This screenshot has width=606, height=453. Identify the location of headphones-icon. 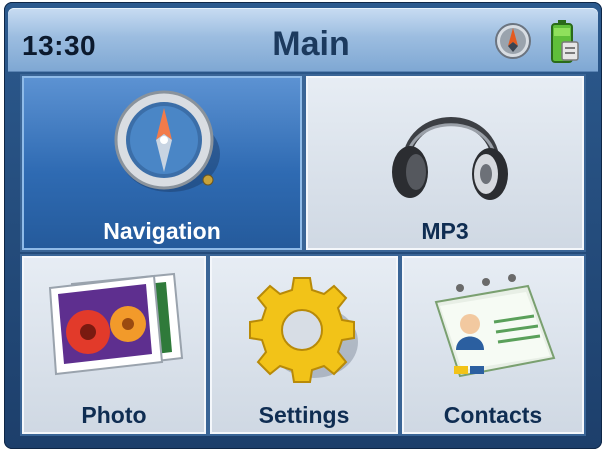
(450, 158).